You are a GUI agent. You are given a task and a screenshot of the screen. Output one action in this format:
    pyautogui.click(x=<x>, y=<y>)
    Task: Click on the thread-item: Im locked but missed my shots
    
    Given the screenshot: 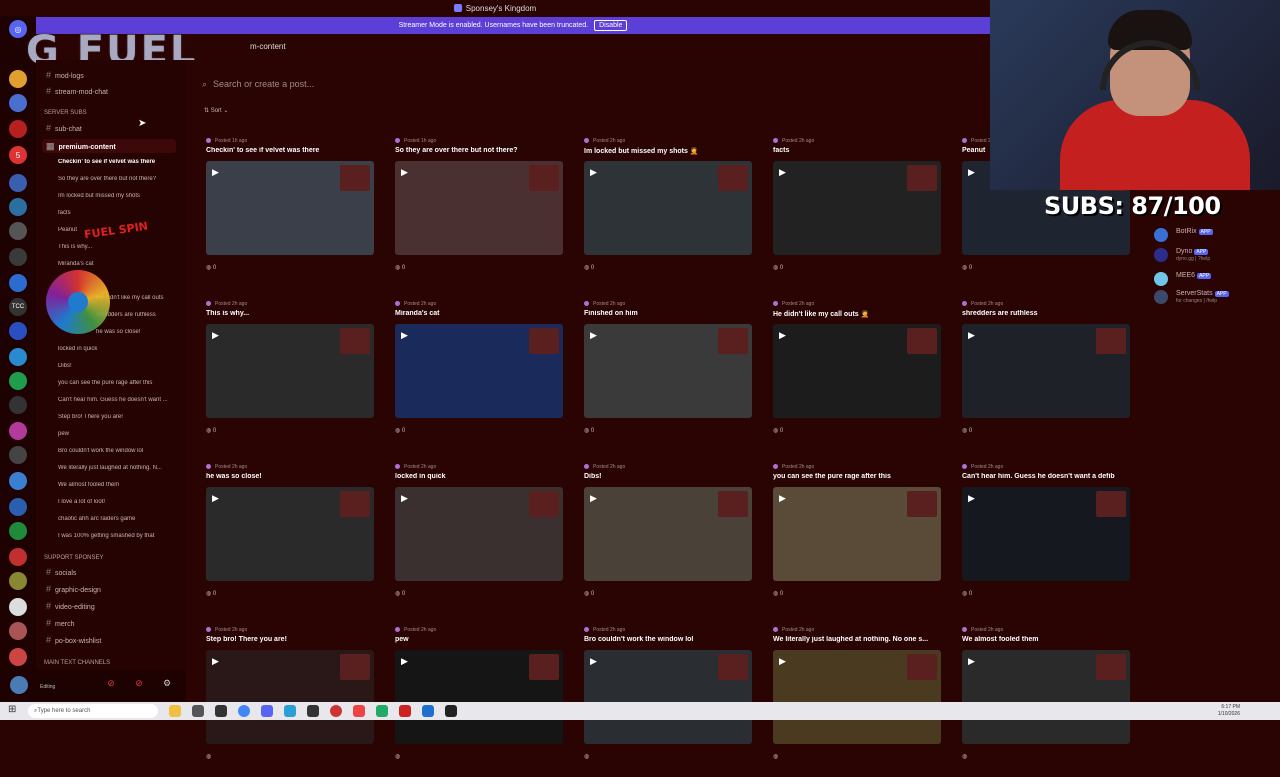 What is the action you would take?
    pyautogui.click(x=120, y=196)
    